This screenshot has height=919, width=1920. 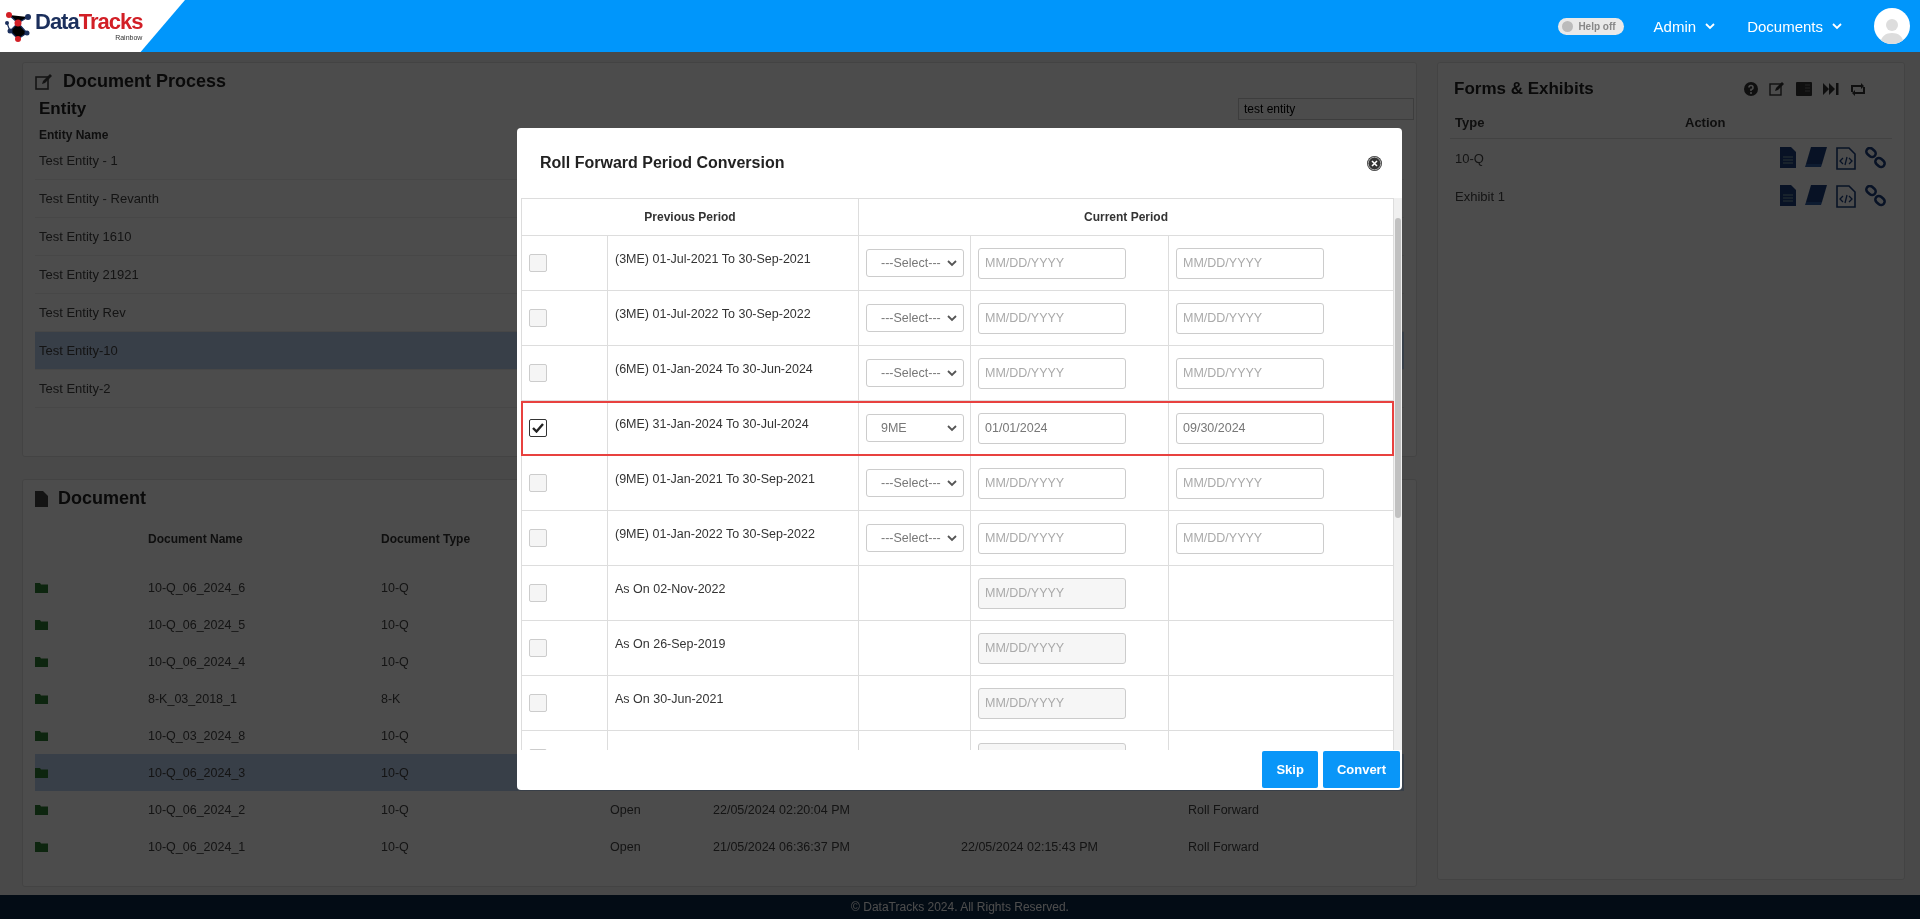 I want to click on logo-text: DataTracks, so click(x=89, y=22).